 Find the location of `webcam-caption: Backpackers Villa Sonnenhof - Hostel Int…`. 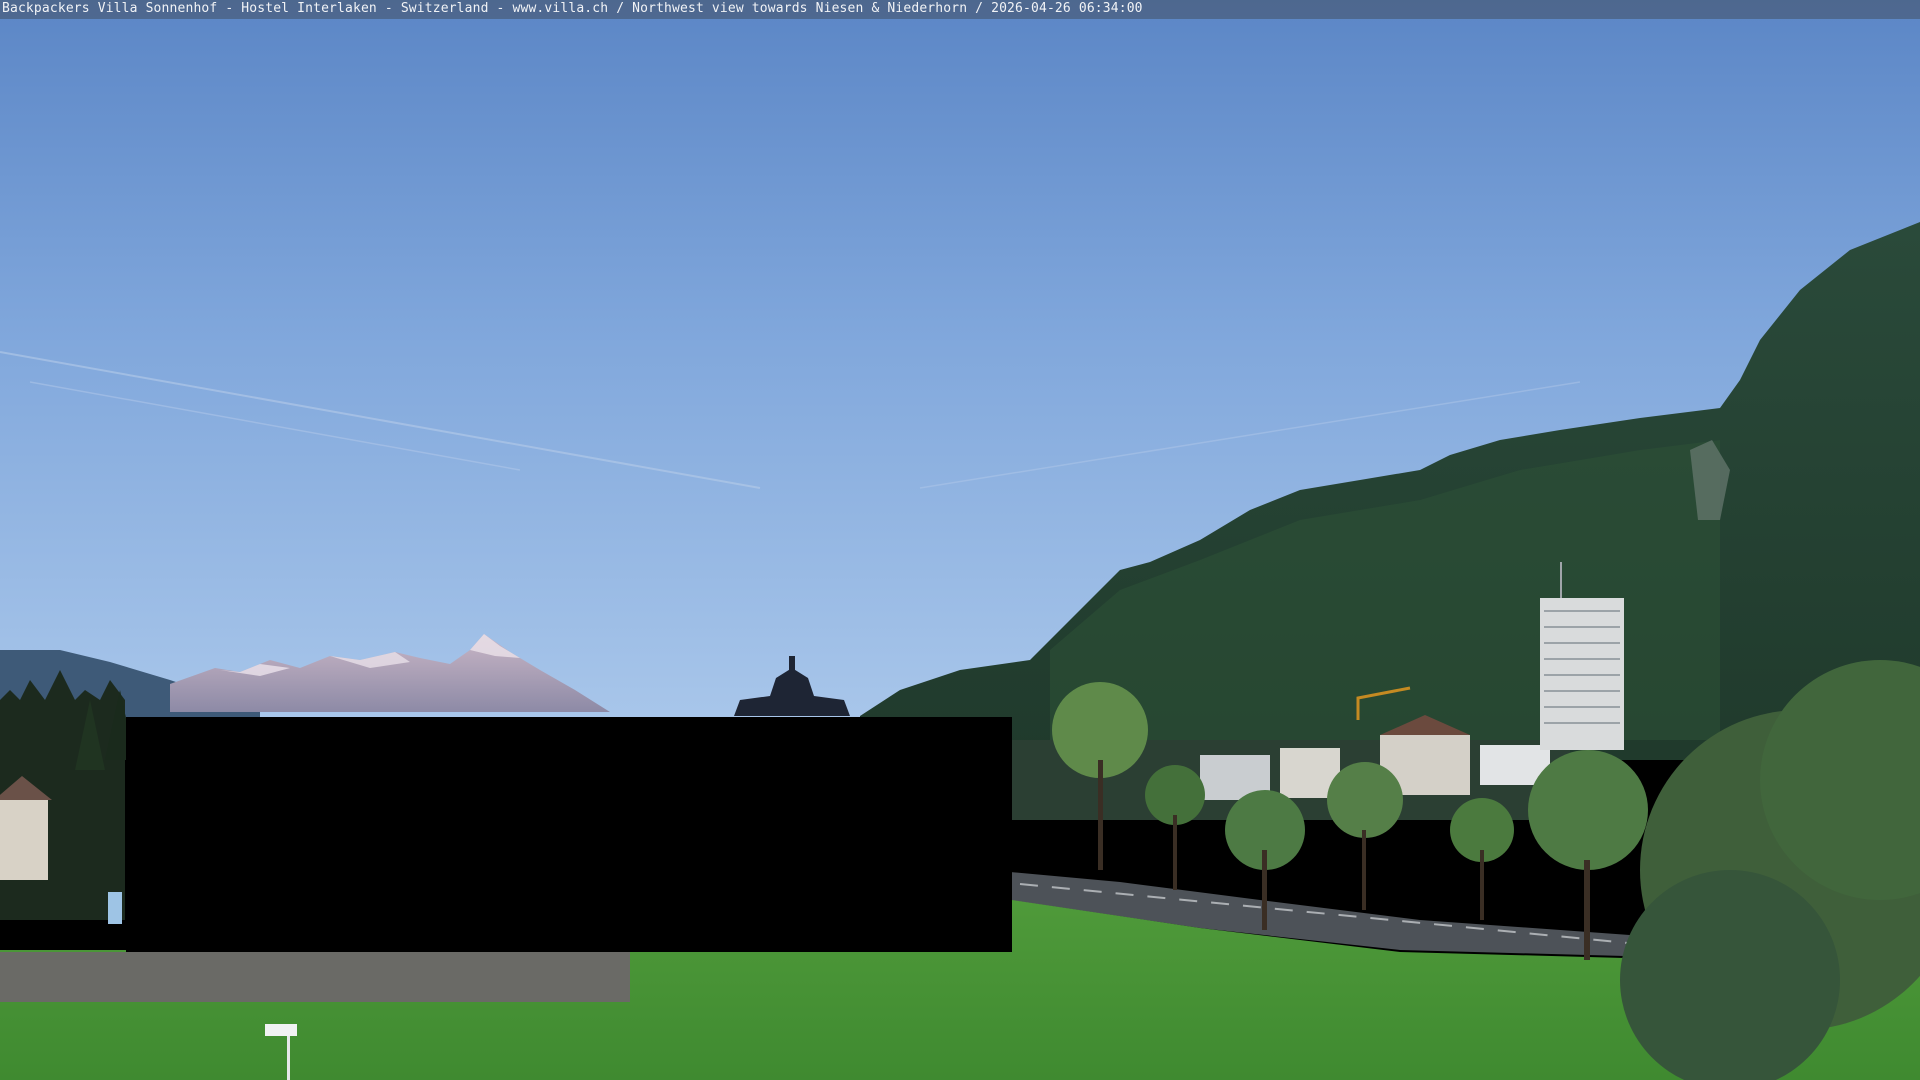

webcam-caption: Backpackers Villa Sonnenhof - Hostel Int… is located at coordinates (572, 8).